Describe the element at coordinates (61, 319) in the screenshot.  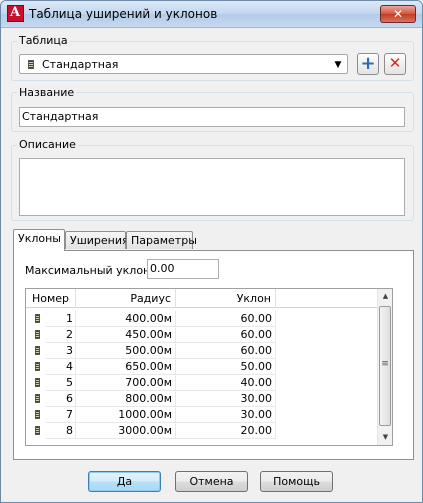
I see `row-number: 1` at that location.